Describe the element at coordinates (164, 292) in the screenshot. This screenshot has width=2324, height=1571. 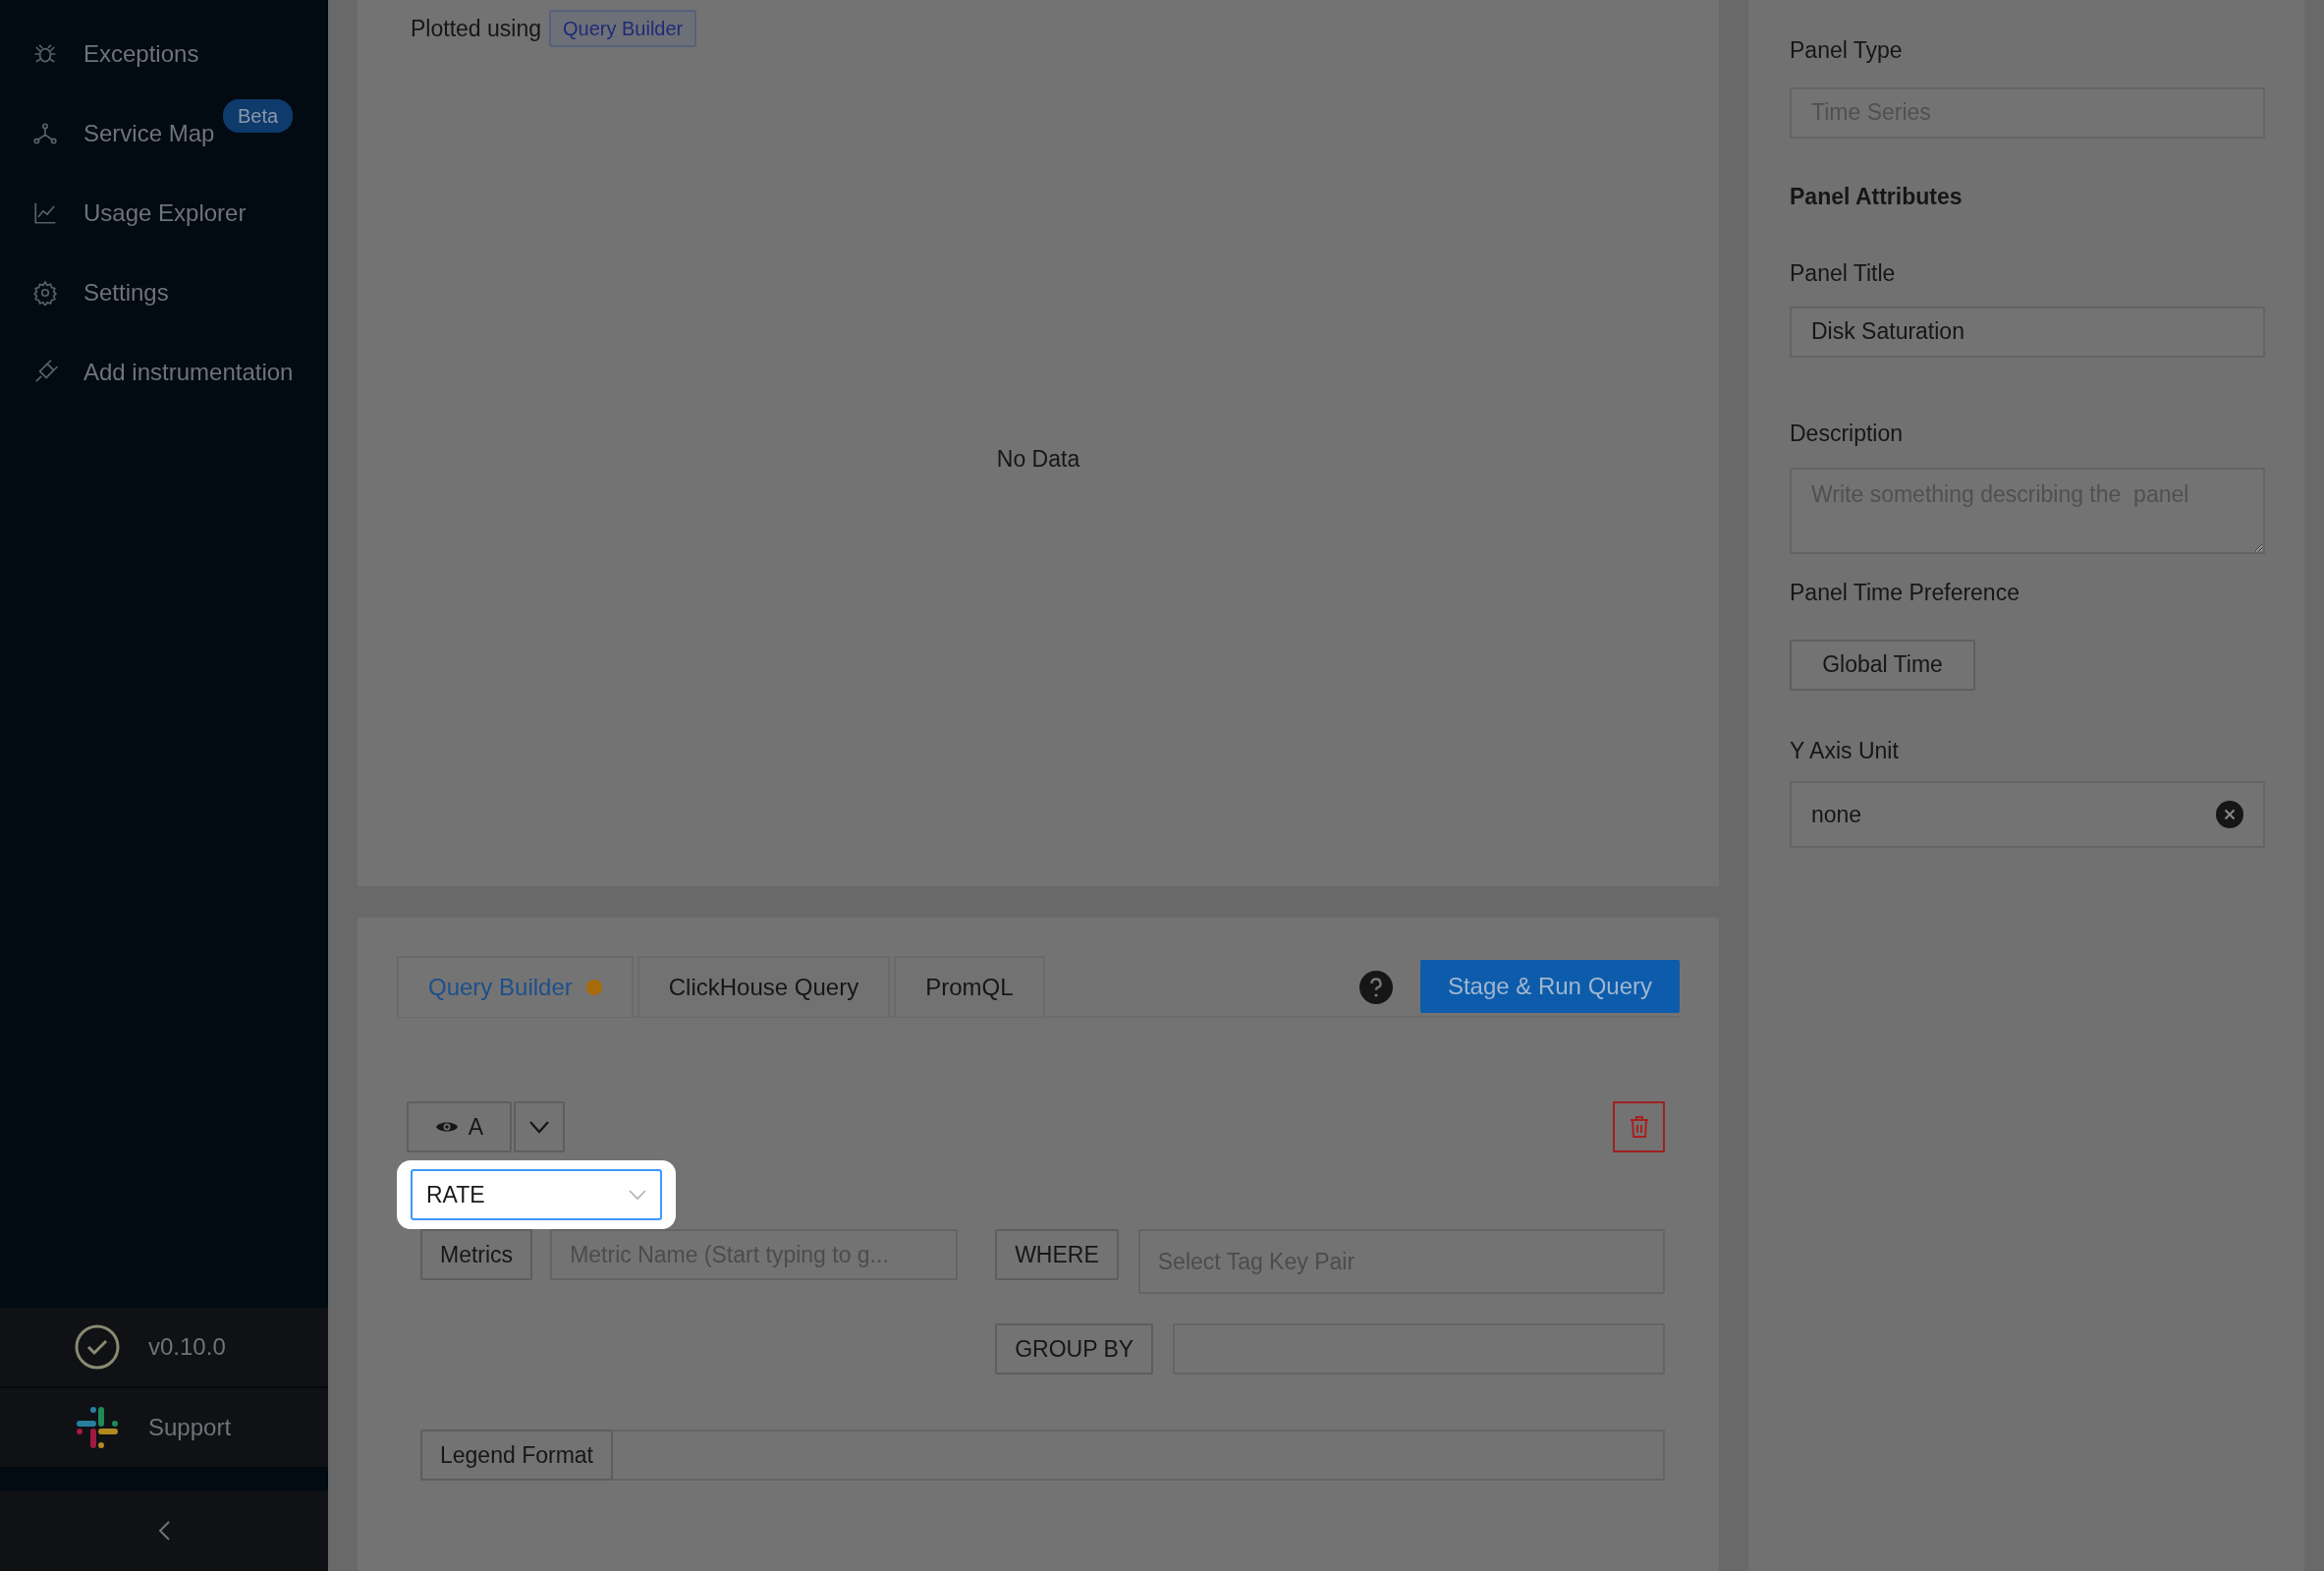
I see `sidebar-item: Settings` at that location.